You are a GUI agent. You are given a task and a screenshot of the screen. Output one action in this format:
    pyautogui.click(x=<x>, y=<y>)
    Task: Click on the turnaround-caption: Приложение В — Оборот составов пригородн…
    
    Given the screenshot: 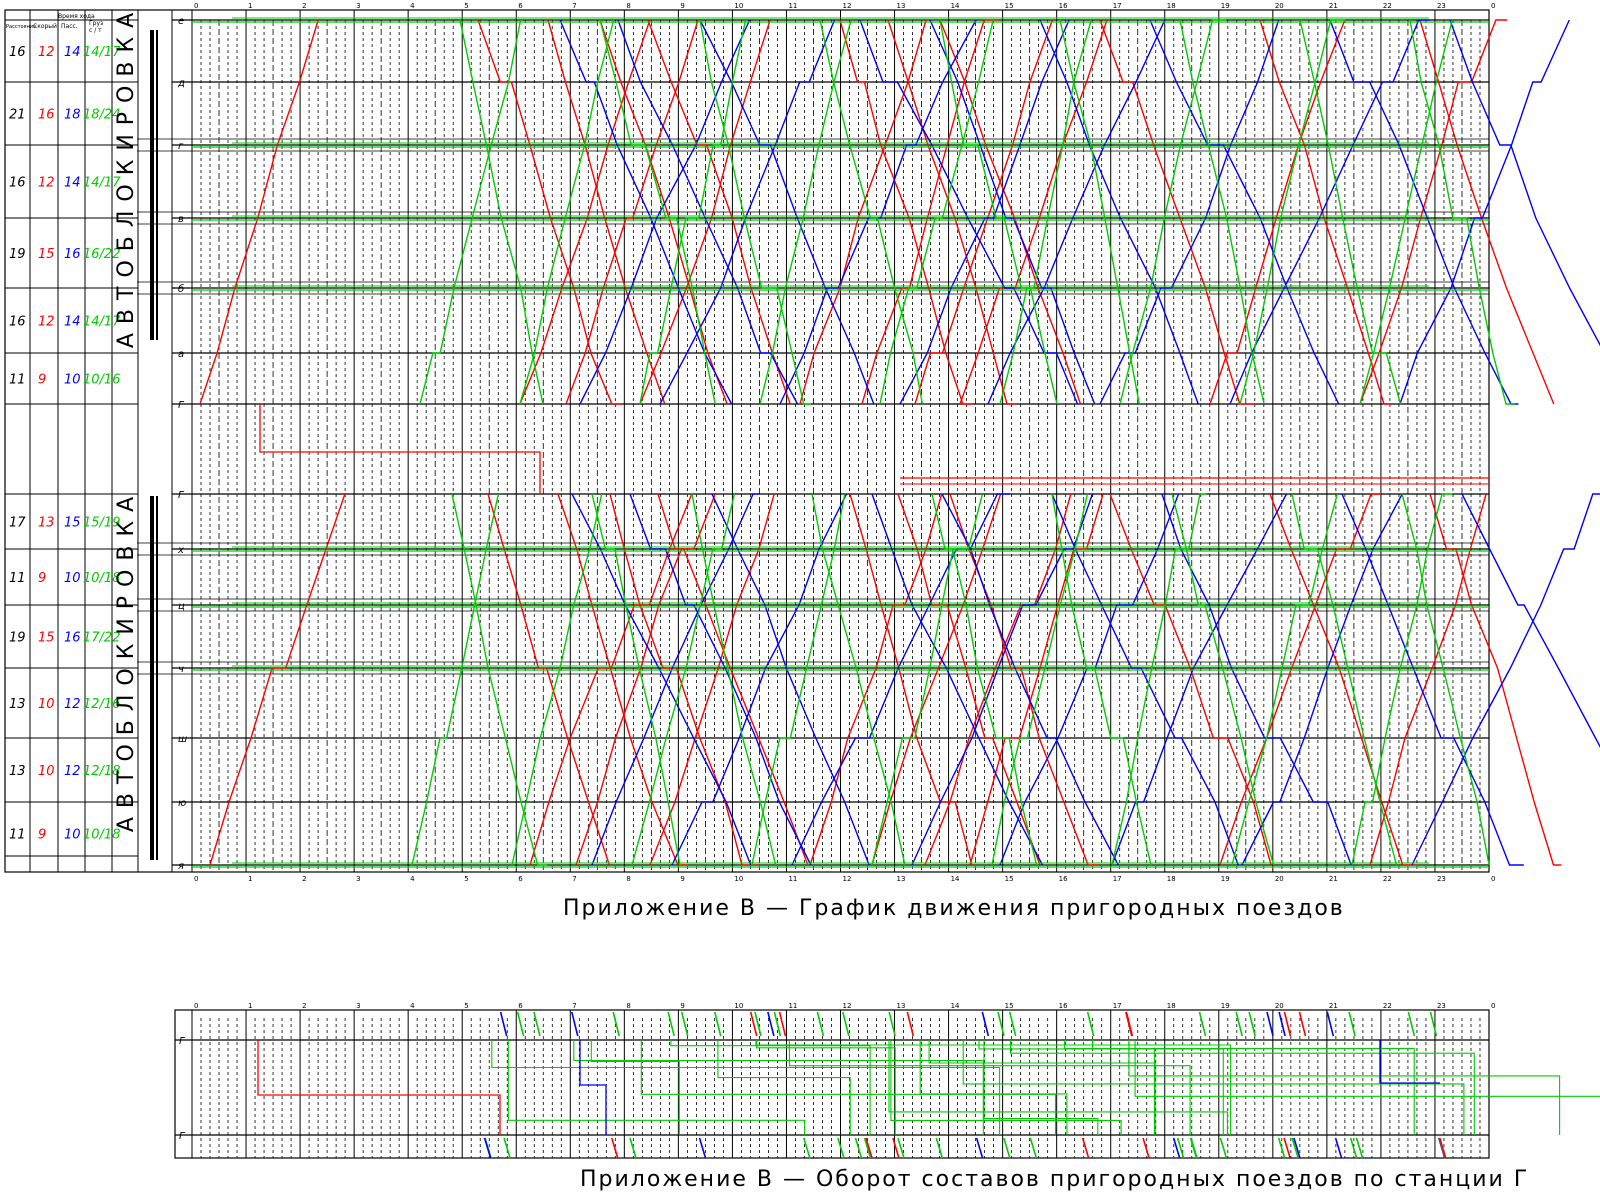 What is the action you would take?
    pyautogui.click(x=1055, y=1179)
    